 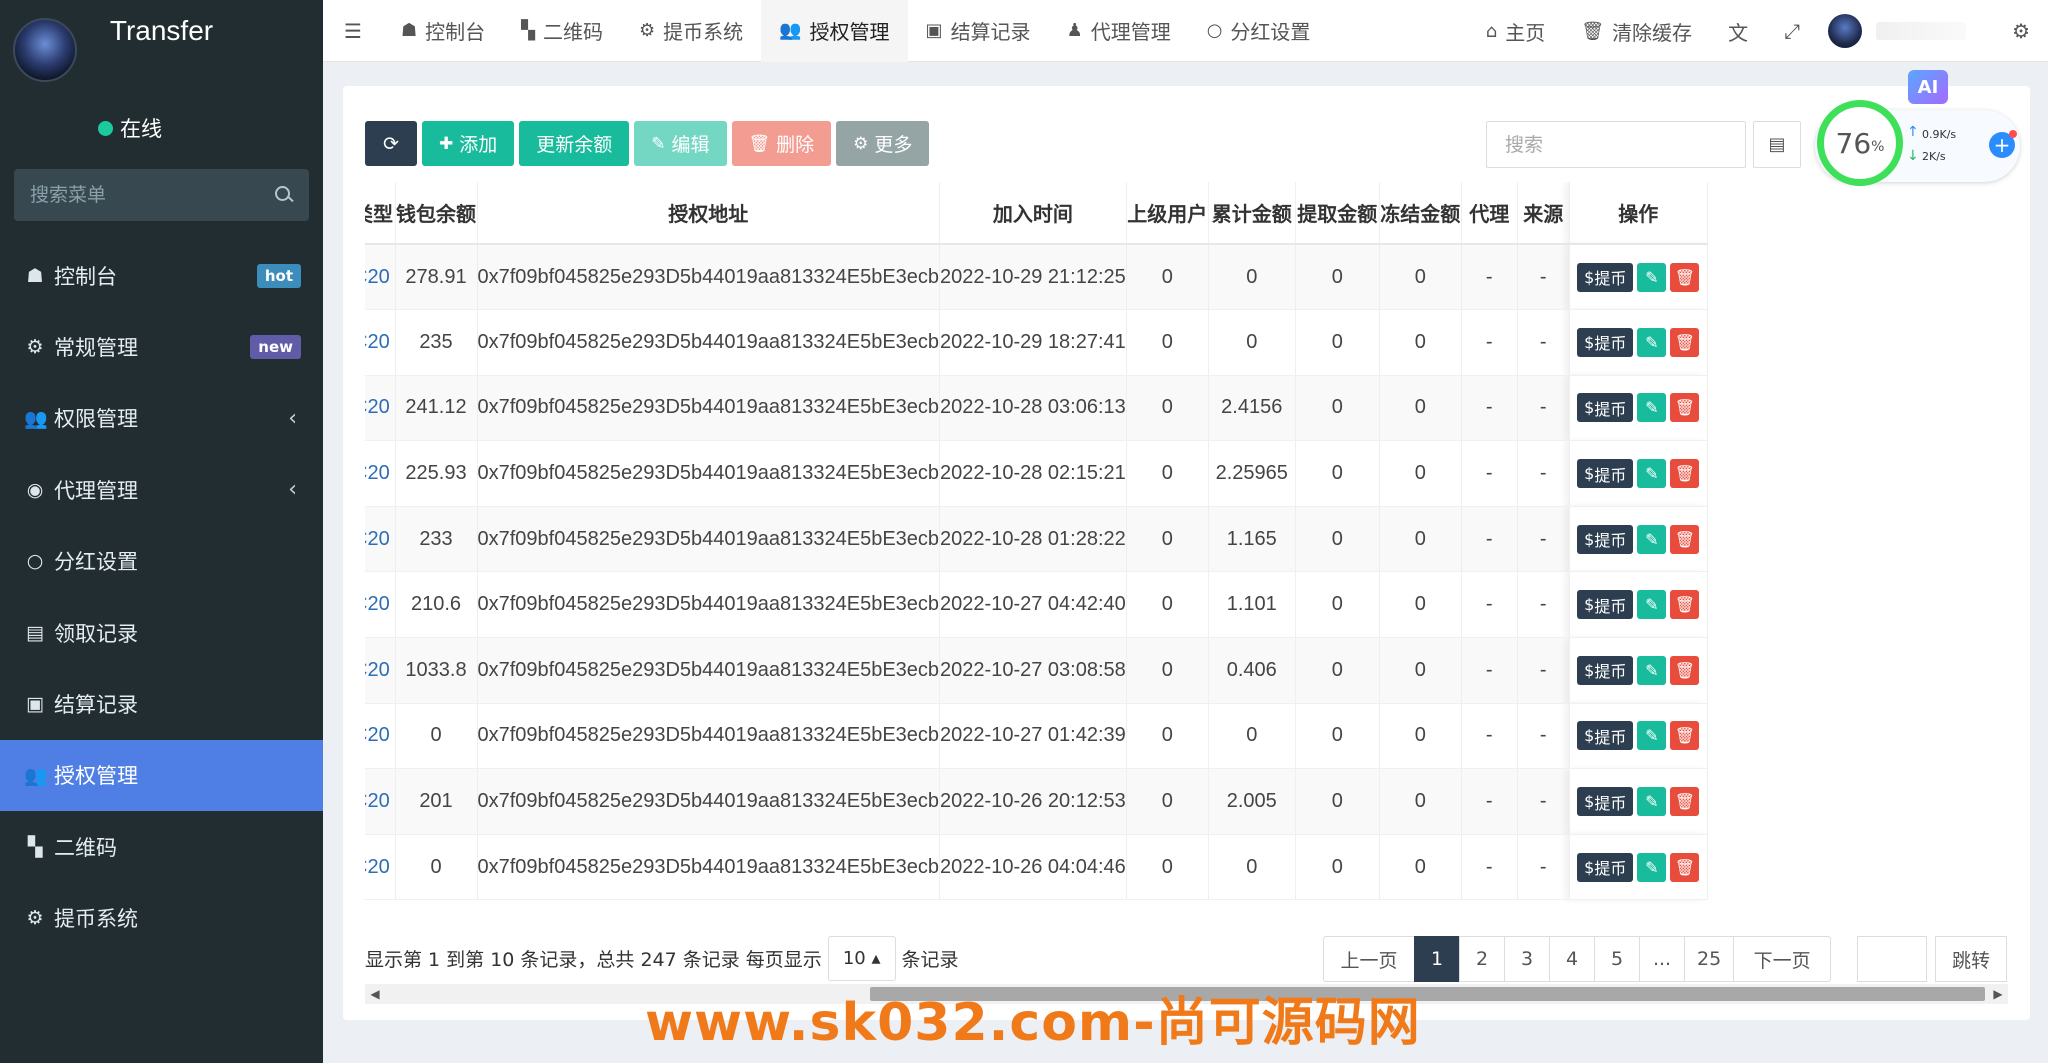 I want to click on sidebar-item-8: ▚ 二维码, so click(x=161, y=846).